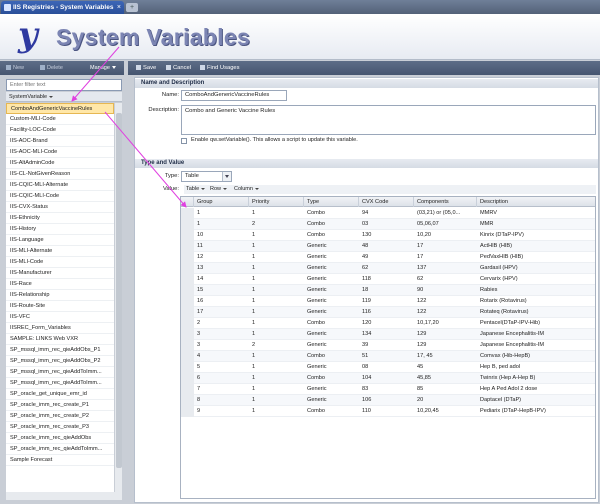 The image size is (600, 504). Describe the element at coordinates (386, 213) in the screenshot. I see `table-cell: 94` at that location.